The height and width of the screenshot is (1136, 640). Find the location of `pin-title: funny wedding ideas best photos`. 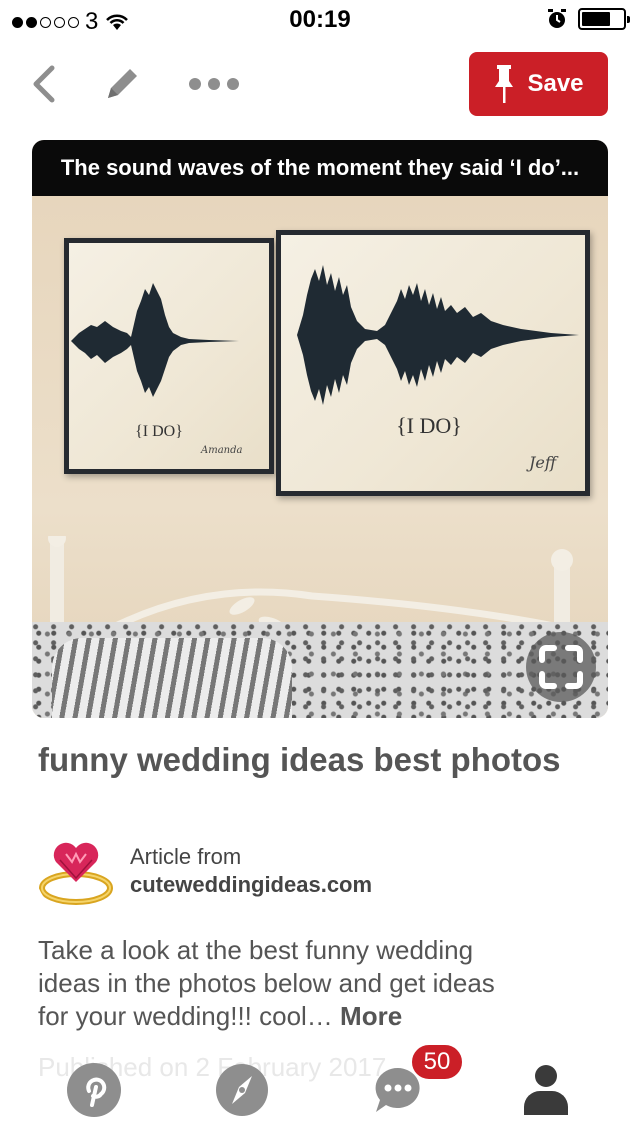

pin-title: funny wedding ideas best photos is located at coordinates (299, 759).